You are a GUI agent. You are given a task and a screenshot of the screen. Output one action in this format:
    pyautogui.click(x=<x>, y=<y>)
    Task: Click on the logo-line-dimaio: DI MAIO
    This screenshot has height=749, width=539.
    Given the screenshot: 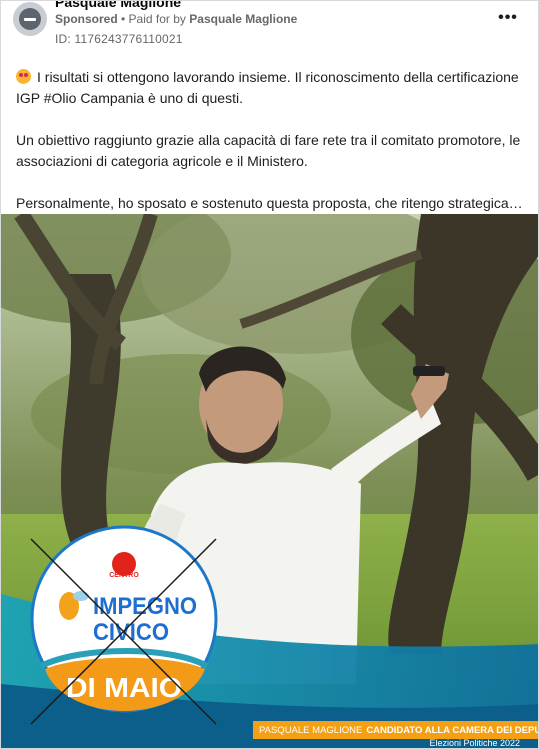 What is the action you would take?
    pyautogui.click(x=124, y=687)
    